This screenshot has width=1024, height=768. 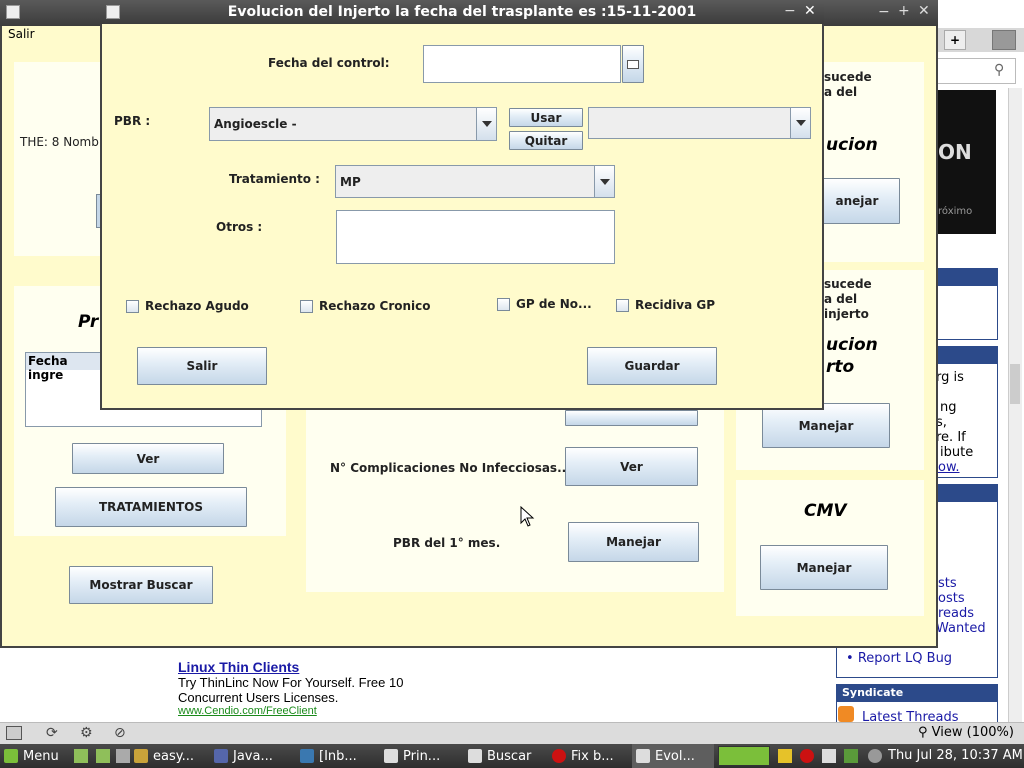 I want to click on pbr-label: PBR :, so click(x=132, y=121).